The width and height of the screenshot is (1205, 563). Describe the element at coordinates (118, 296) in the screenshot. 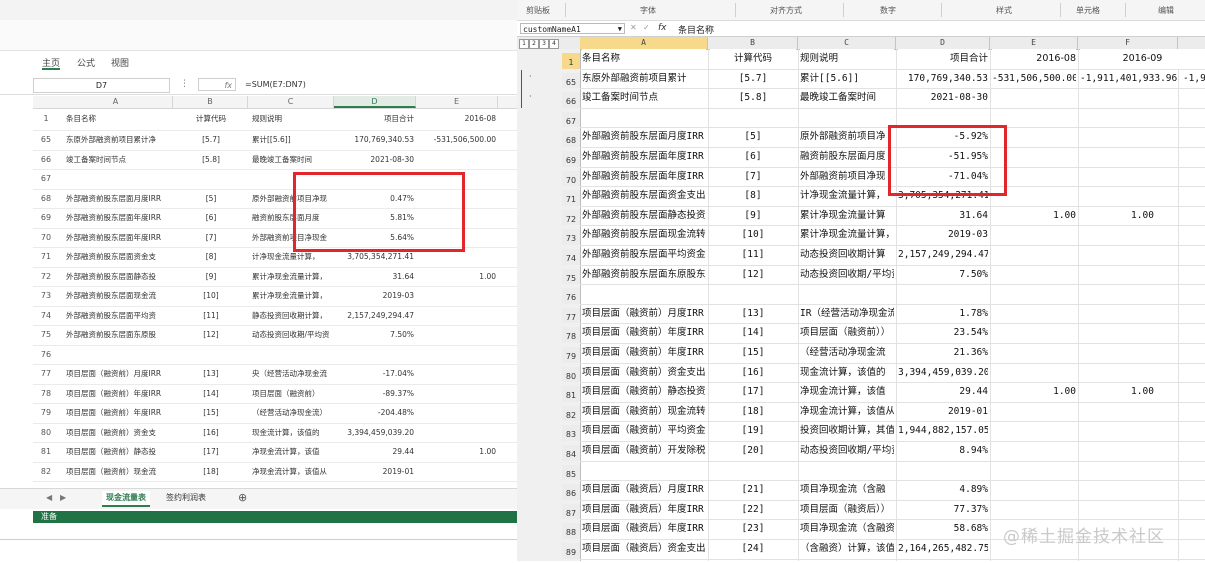

I see `cell-a: 外部融资前股东层面现金流` at that location.